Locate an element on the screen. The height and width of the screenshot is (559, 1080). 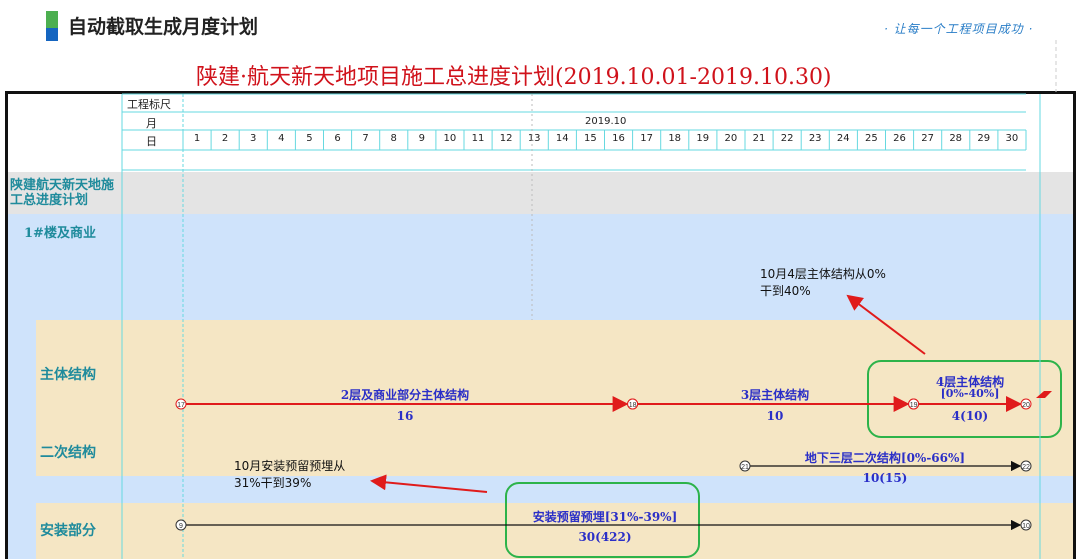
task-node-label: 22 is located at coordinates (1026, 467).